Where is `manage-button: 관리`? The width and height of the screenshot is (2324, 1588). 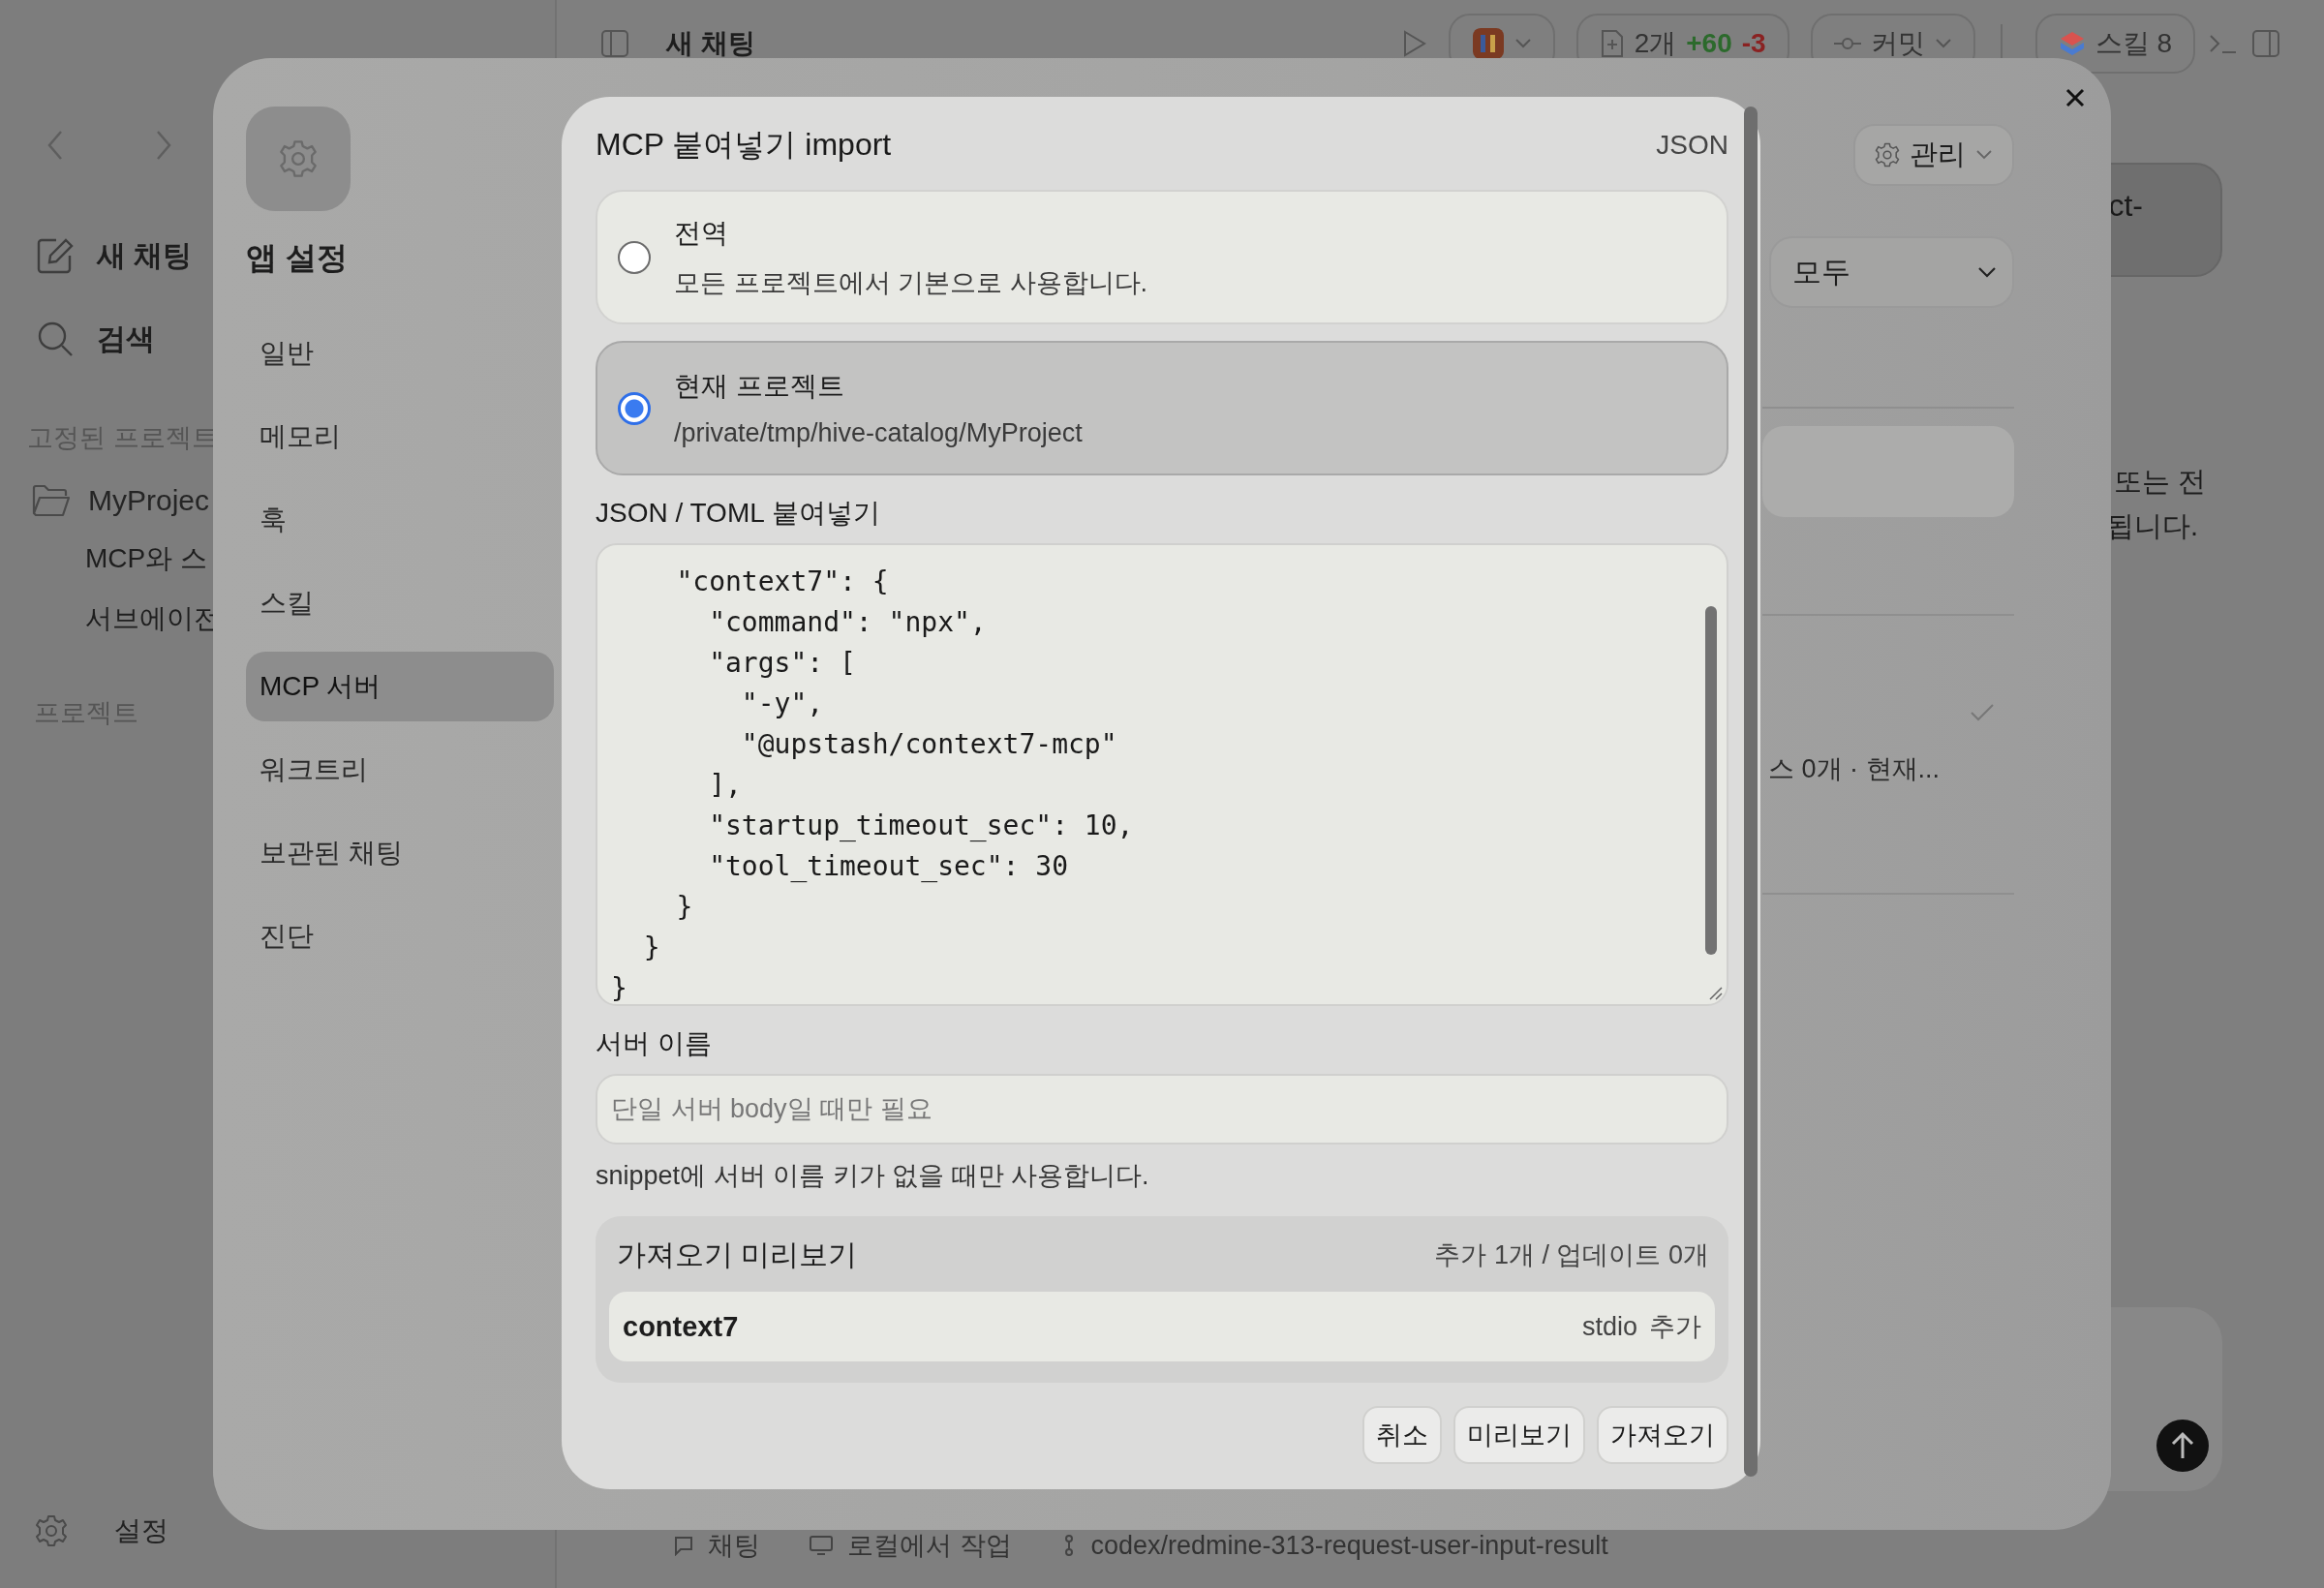 manage-button: 관리 is located at coordinates (1934, 155).